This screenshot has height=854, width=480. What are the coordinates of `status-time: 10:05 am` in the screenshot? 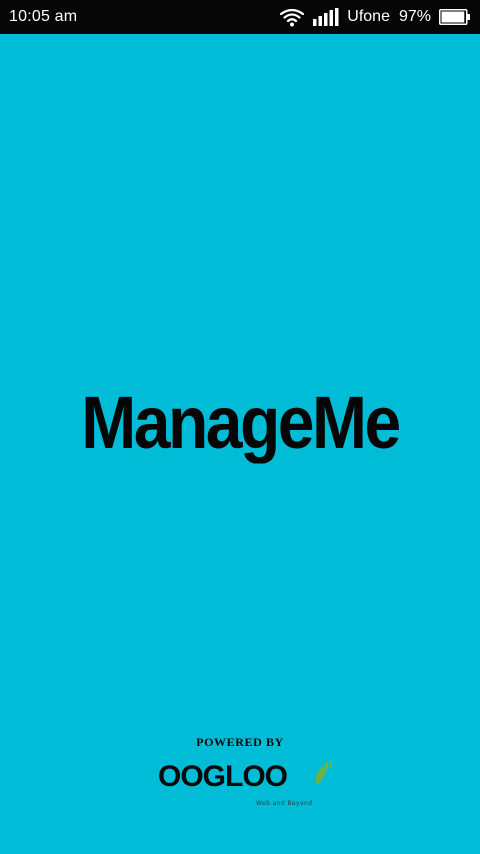 It's located at (43, 16).